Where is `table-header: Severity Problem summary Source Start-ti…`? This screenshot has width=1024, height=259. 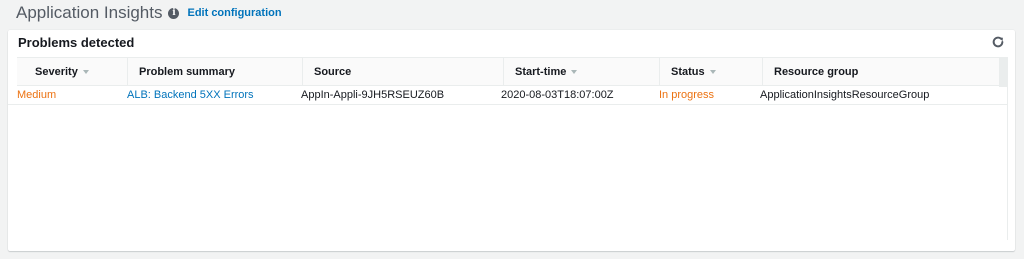 table-header: Severity Problem summary Source Start-ti… is located at coordinates (512, 72).